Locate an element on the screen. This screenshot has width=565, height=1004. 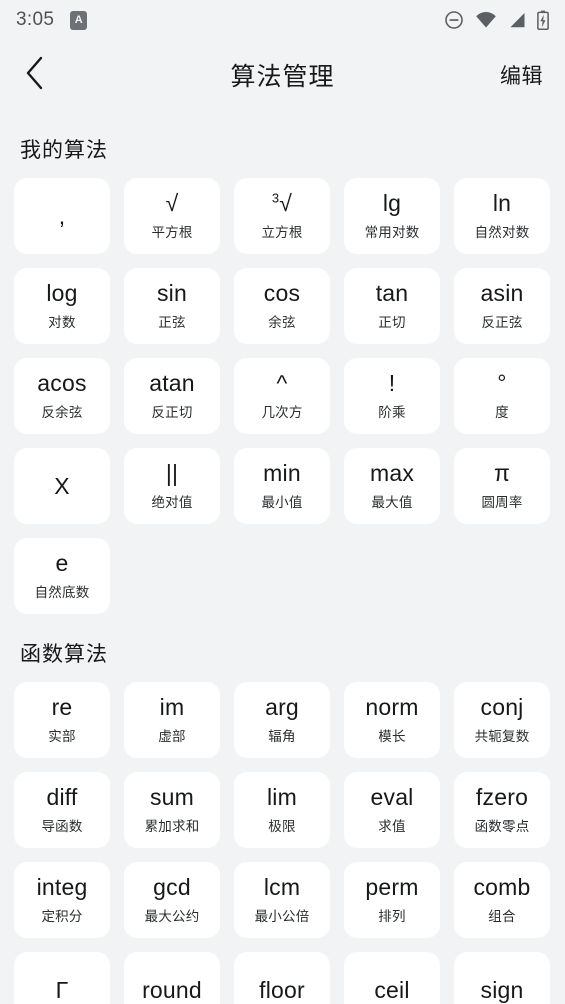
algorithm-symbol: re is located at coordinates (62, 707).